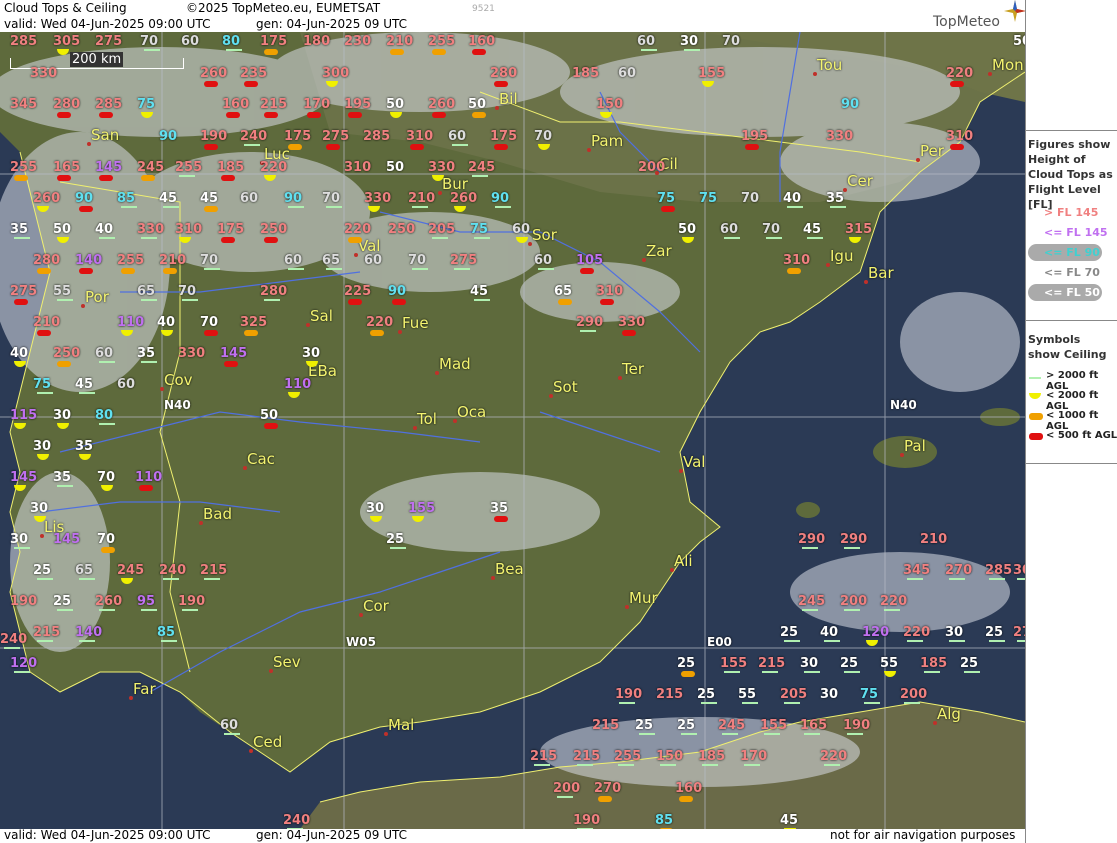 This screenshot has width=1117, height=843. I want to click on cloud-top-value: 155, so click(712, 73).